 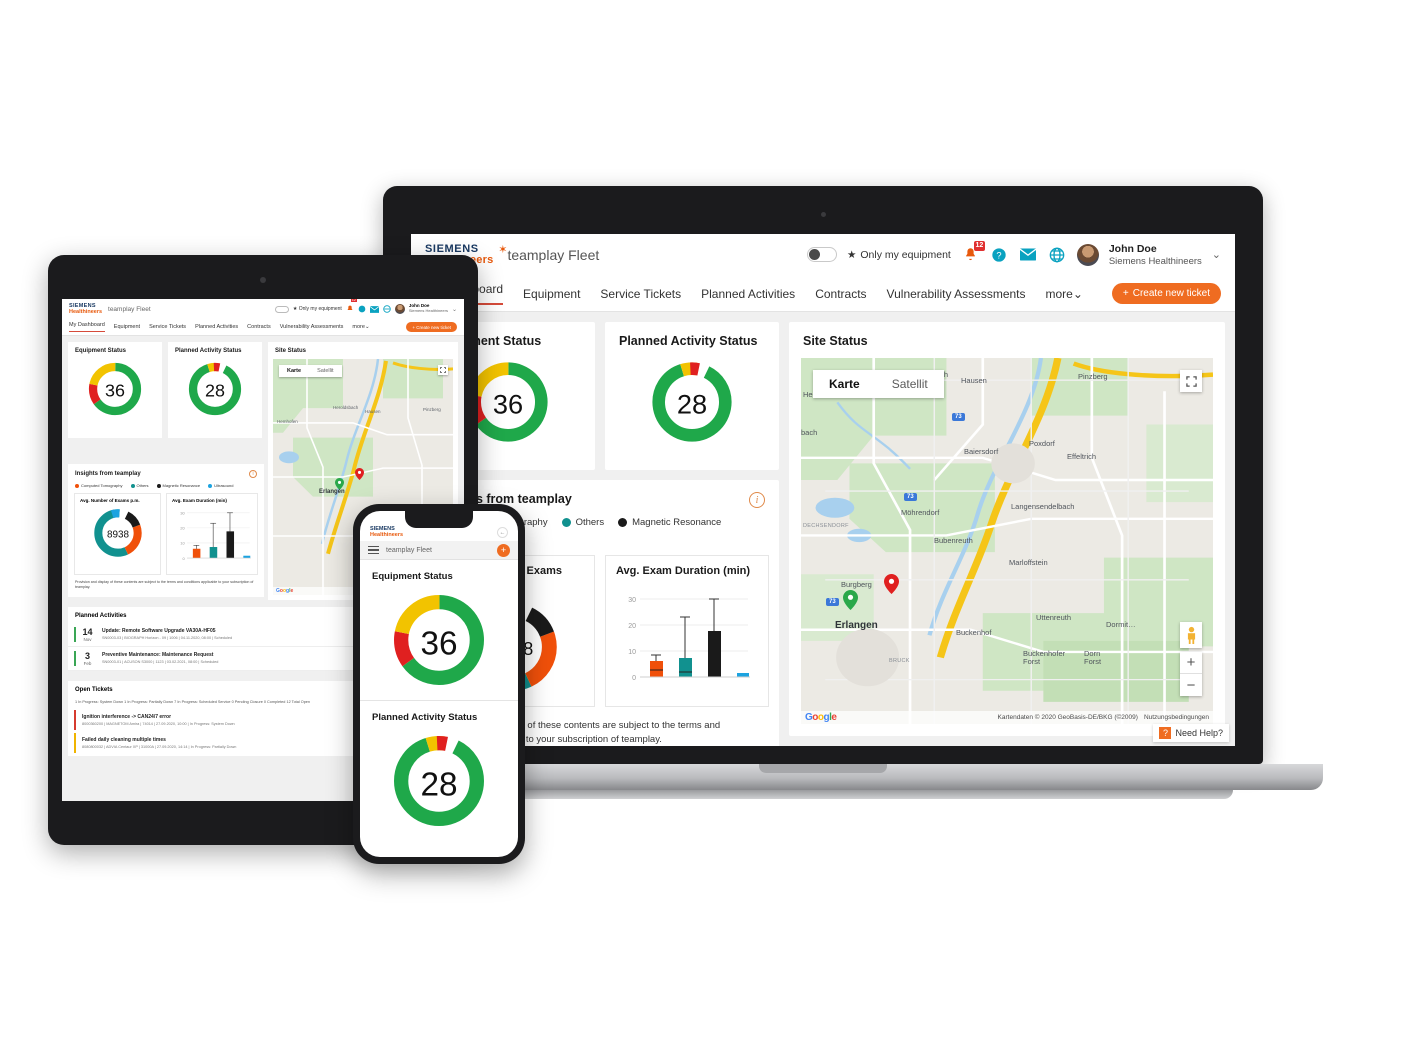 I want to click on laptop-trackpad-notch, so click(x=823, y=768).